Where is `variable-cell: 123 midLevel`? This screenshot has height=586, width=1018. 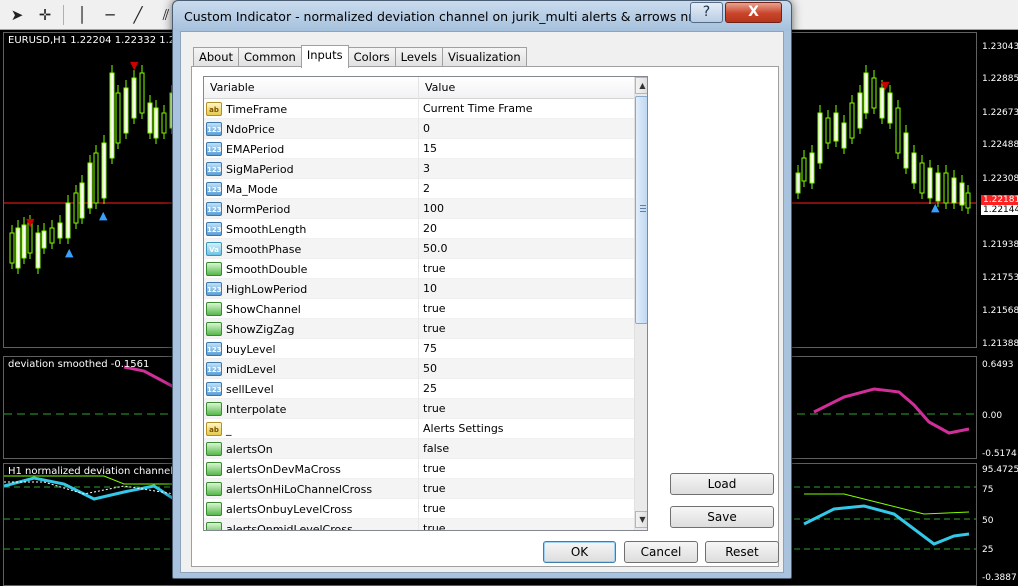 variable-cell: 123 midLevel is located at coordinates (311, 369).